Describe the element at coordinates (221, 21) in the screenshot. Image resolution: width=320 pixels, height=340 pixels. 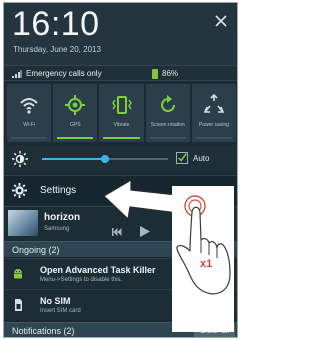
I see `close-icon` at that location.